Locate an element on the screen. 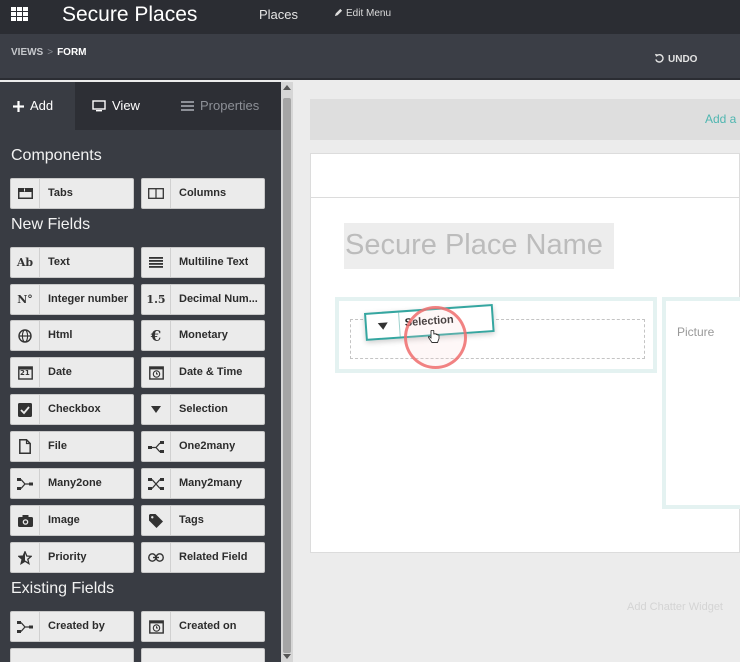  link-icon is located at coordinates (156, 557).